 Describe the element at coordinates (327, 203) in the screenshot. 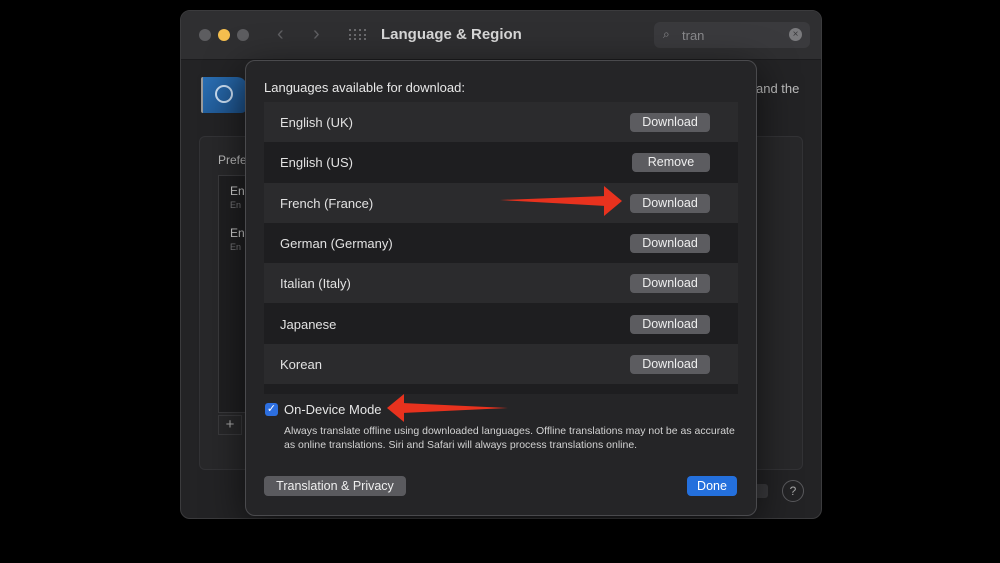

I see `language-name: French (France)` at that location.